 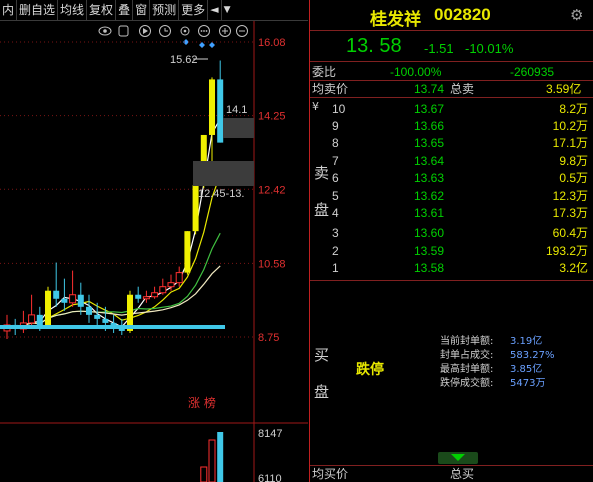 What do you see at coordinates (573, 268) in the screenshot?
I see `sell-level-volume: 3.2亿` at bounding box center [573, 268].